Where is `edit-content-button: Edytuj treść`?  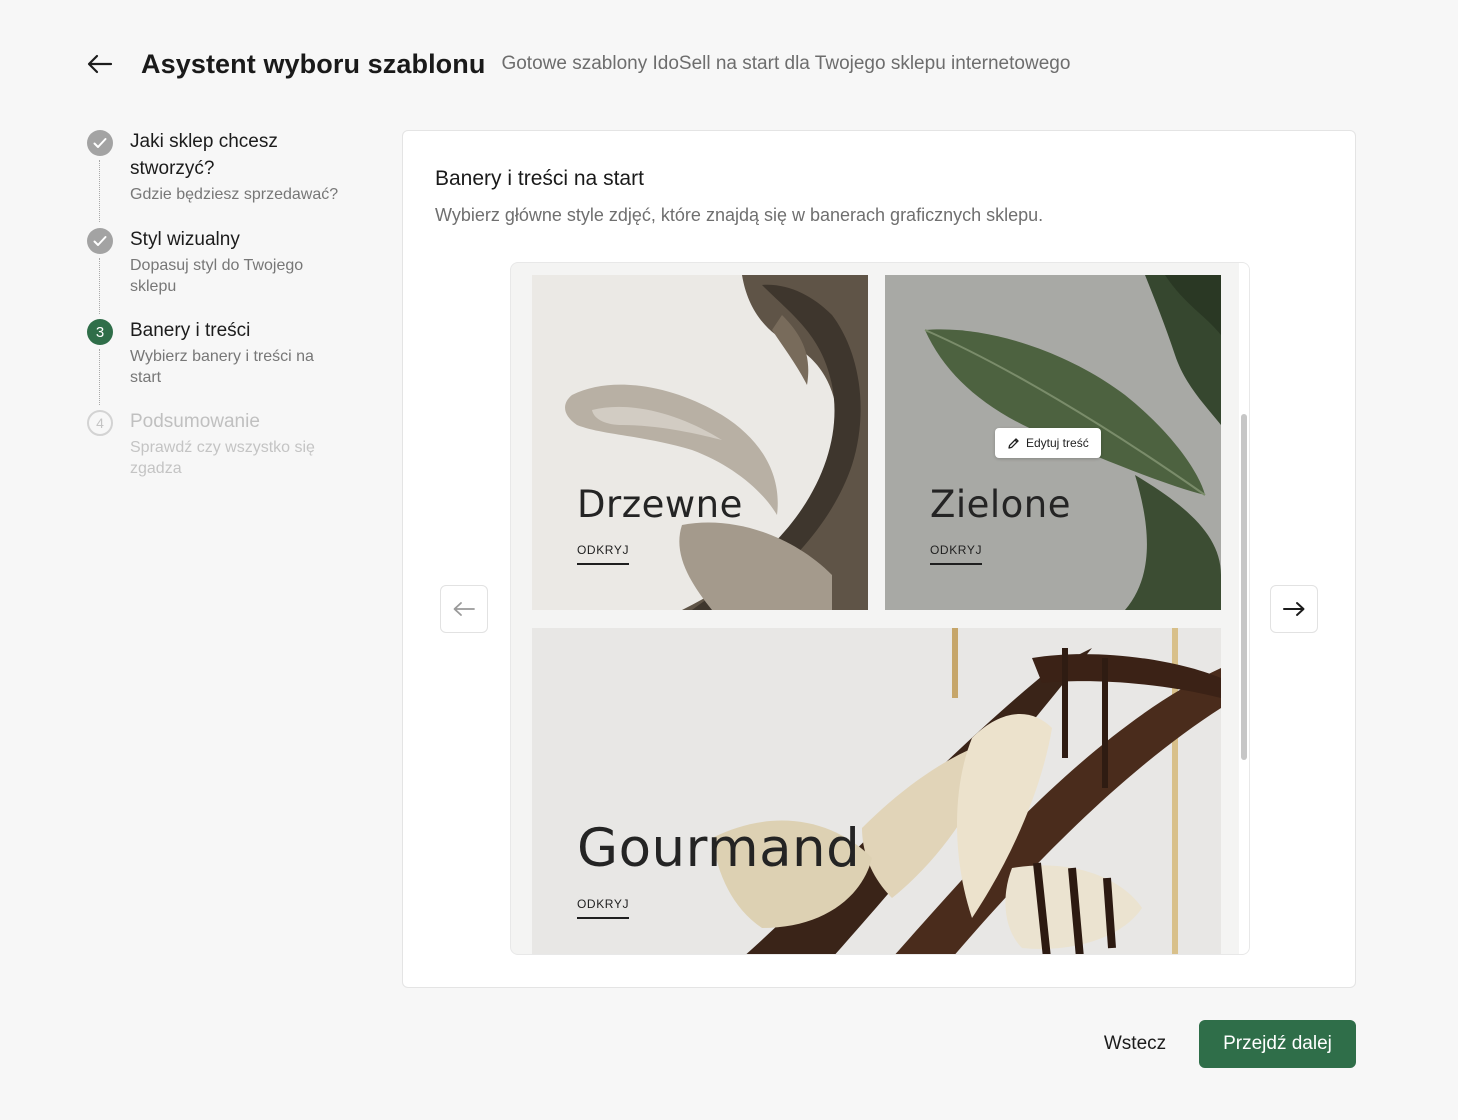 edit-content-button: Edytuj treść is located at coordinates (1048, 443).